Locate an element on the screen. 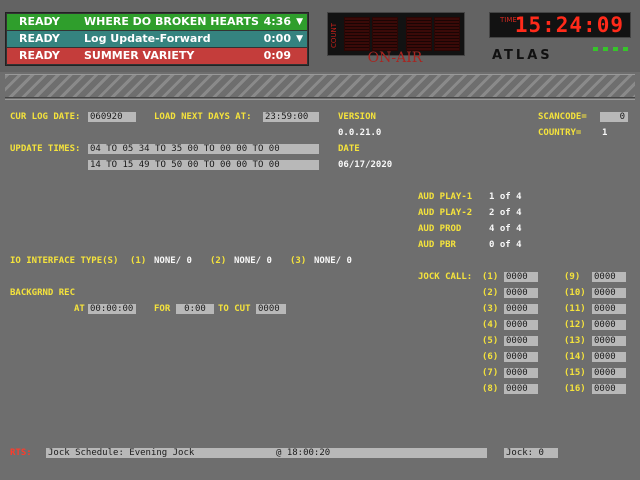 Image resolution: width=640 pixels, height=480 pixels. aud-prod-label: AUD PROD is located at coordinates (440, 229).